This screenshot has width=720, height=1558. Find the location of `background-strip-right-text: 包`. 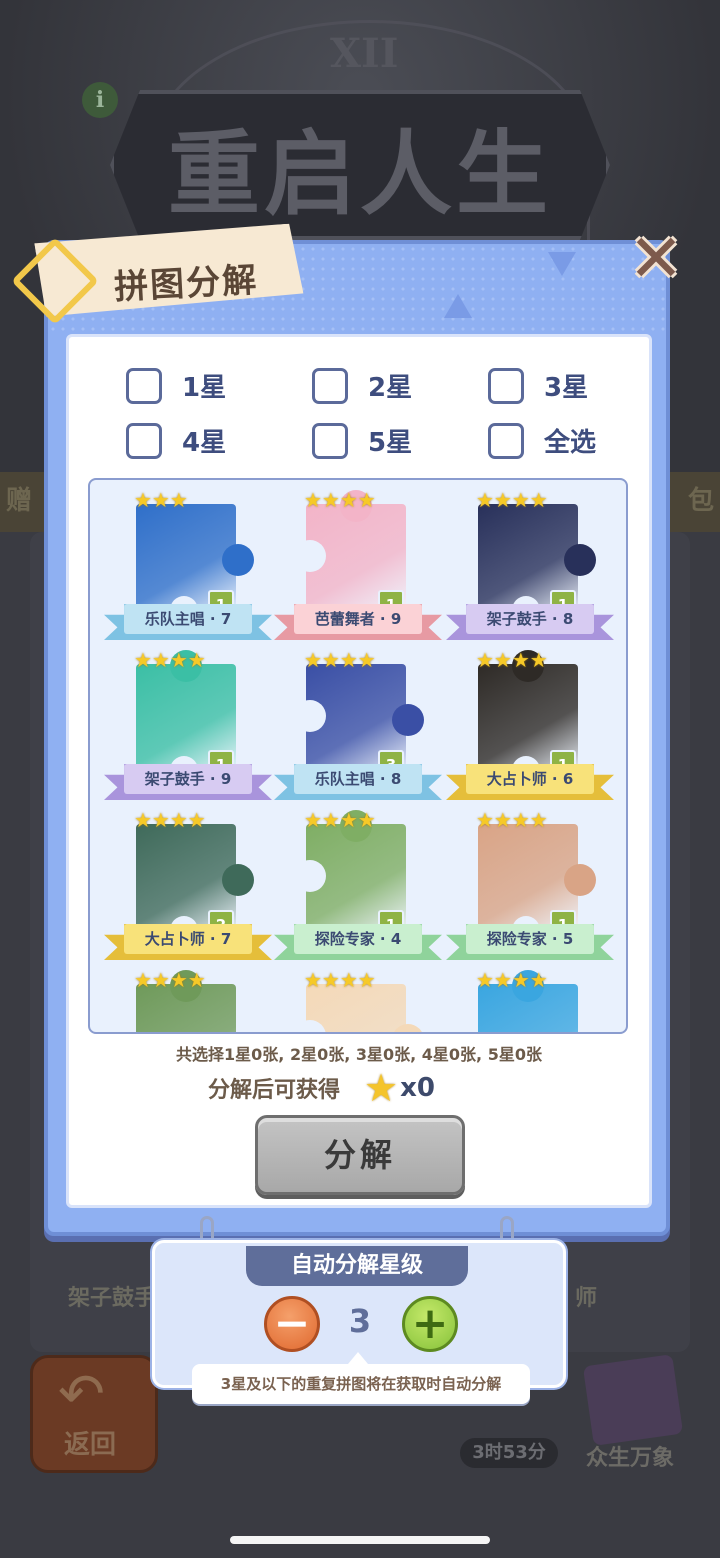

background-strip-right-text: 包 is located at coordinates (700, 501).